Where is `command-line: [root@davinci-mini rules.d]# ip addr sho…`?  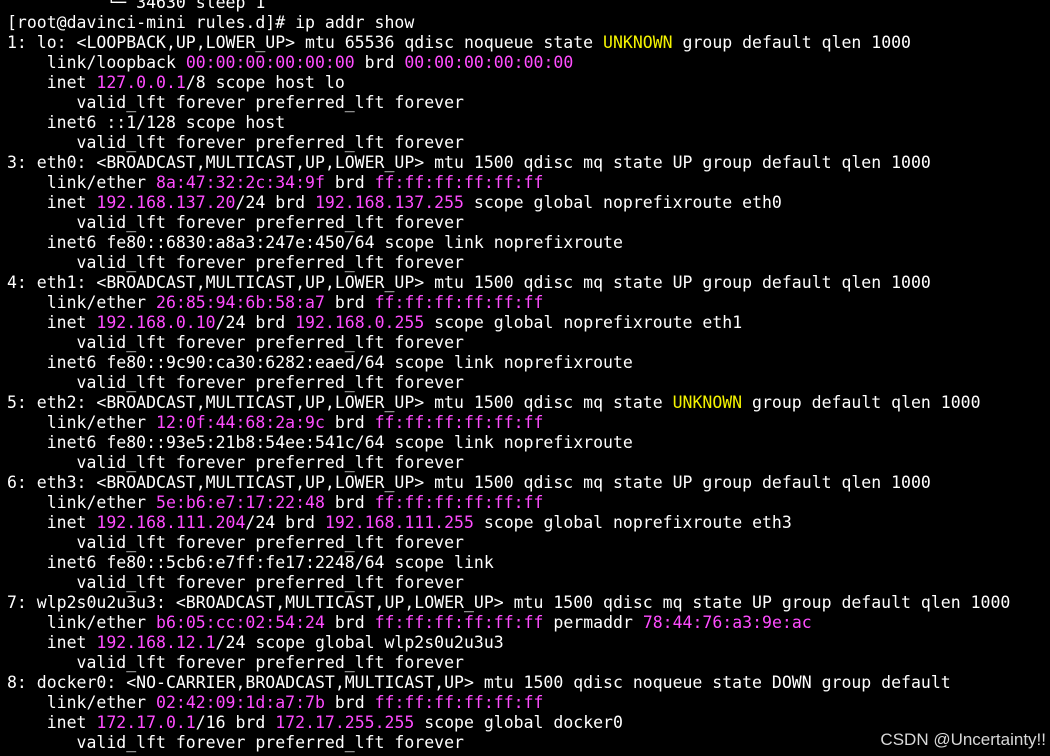 command-line: [root@davinci-mini rules.d]# ip addr sho… is located at coordinates (525, 23).